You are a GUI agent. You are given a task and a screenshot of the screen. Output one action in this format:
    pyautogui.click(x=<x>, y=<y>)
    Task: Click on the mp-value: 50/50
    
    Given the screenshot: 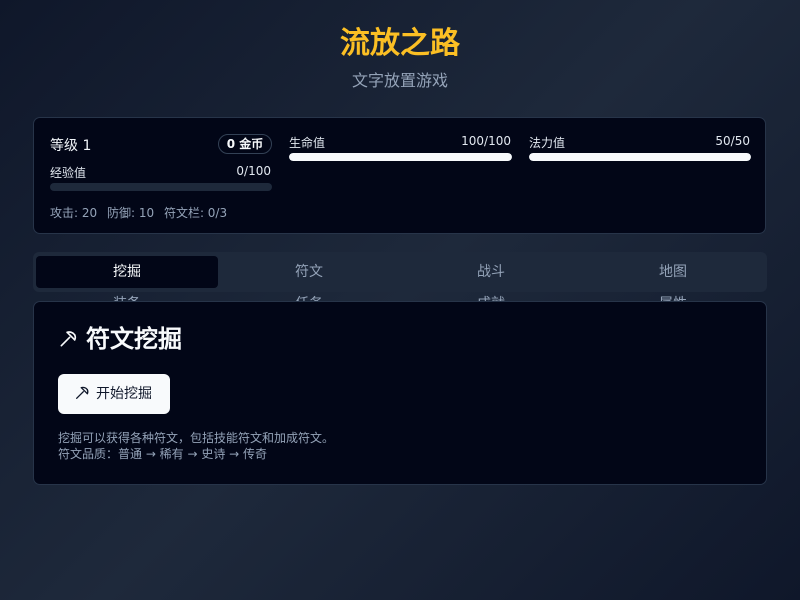 What is the action you would take?
    pyautogui.click(x=732, y=141)
    